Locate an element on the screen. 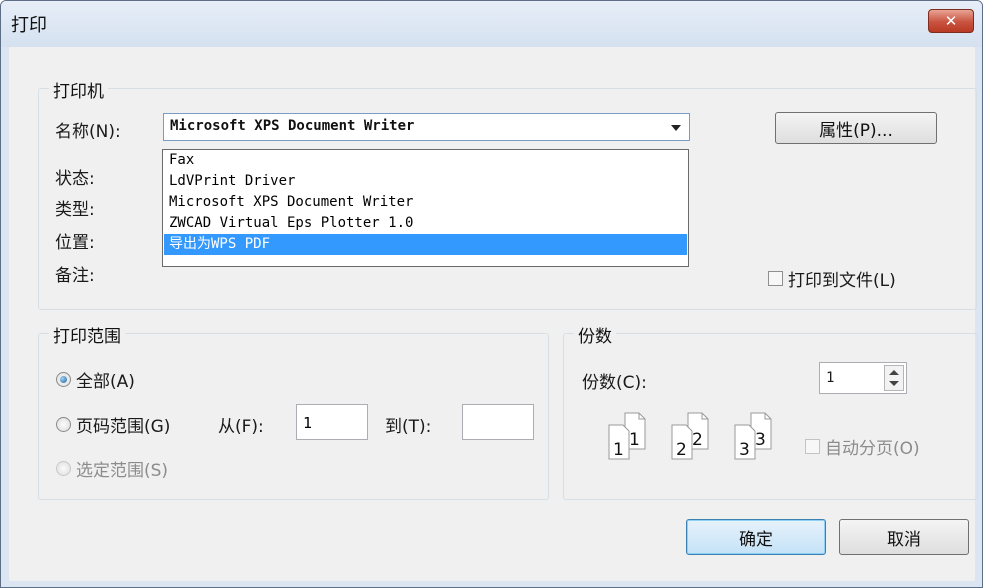 Image resolution: width=983 pixels, height=588 pixels. copies-group-title: 份数 is located at coordinates (595, 334).